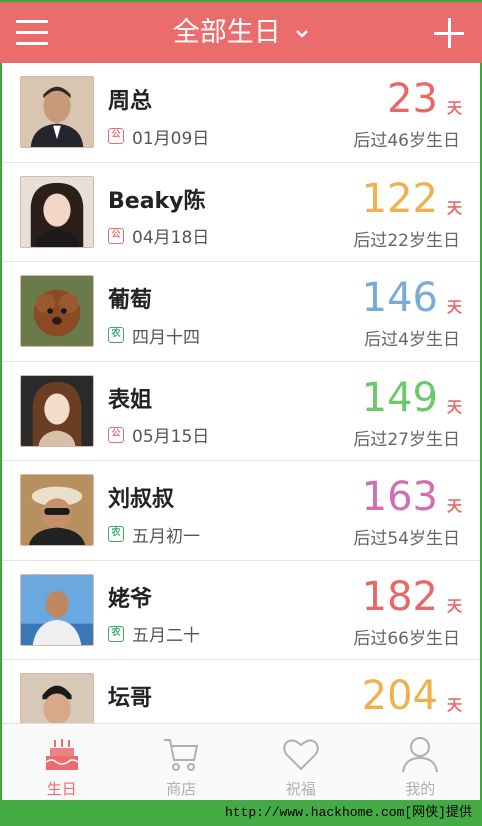 The width and height of the screenshot is (482, 826). Describe the element at coordinates (241, 610) in the screenshot. I see `list-item: 姥爷 农 五月二十 182 天 后过66岁生日` at that location.